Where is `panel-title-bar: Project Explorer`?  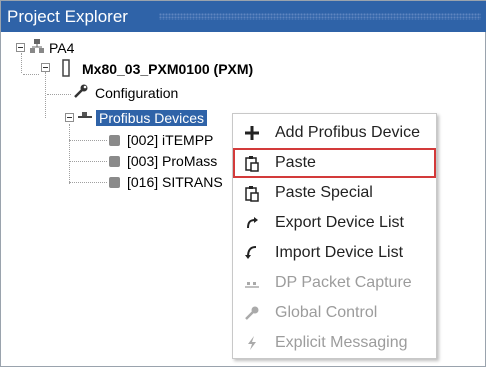 panel-title-bar: Project Explorer is located at coordinates (243, 16).